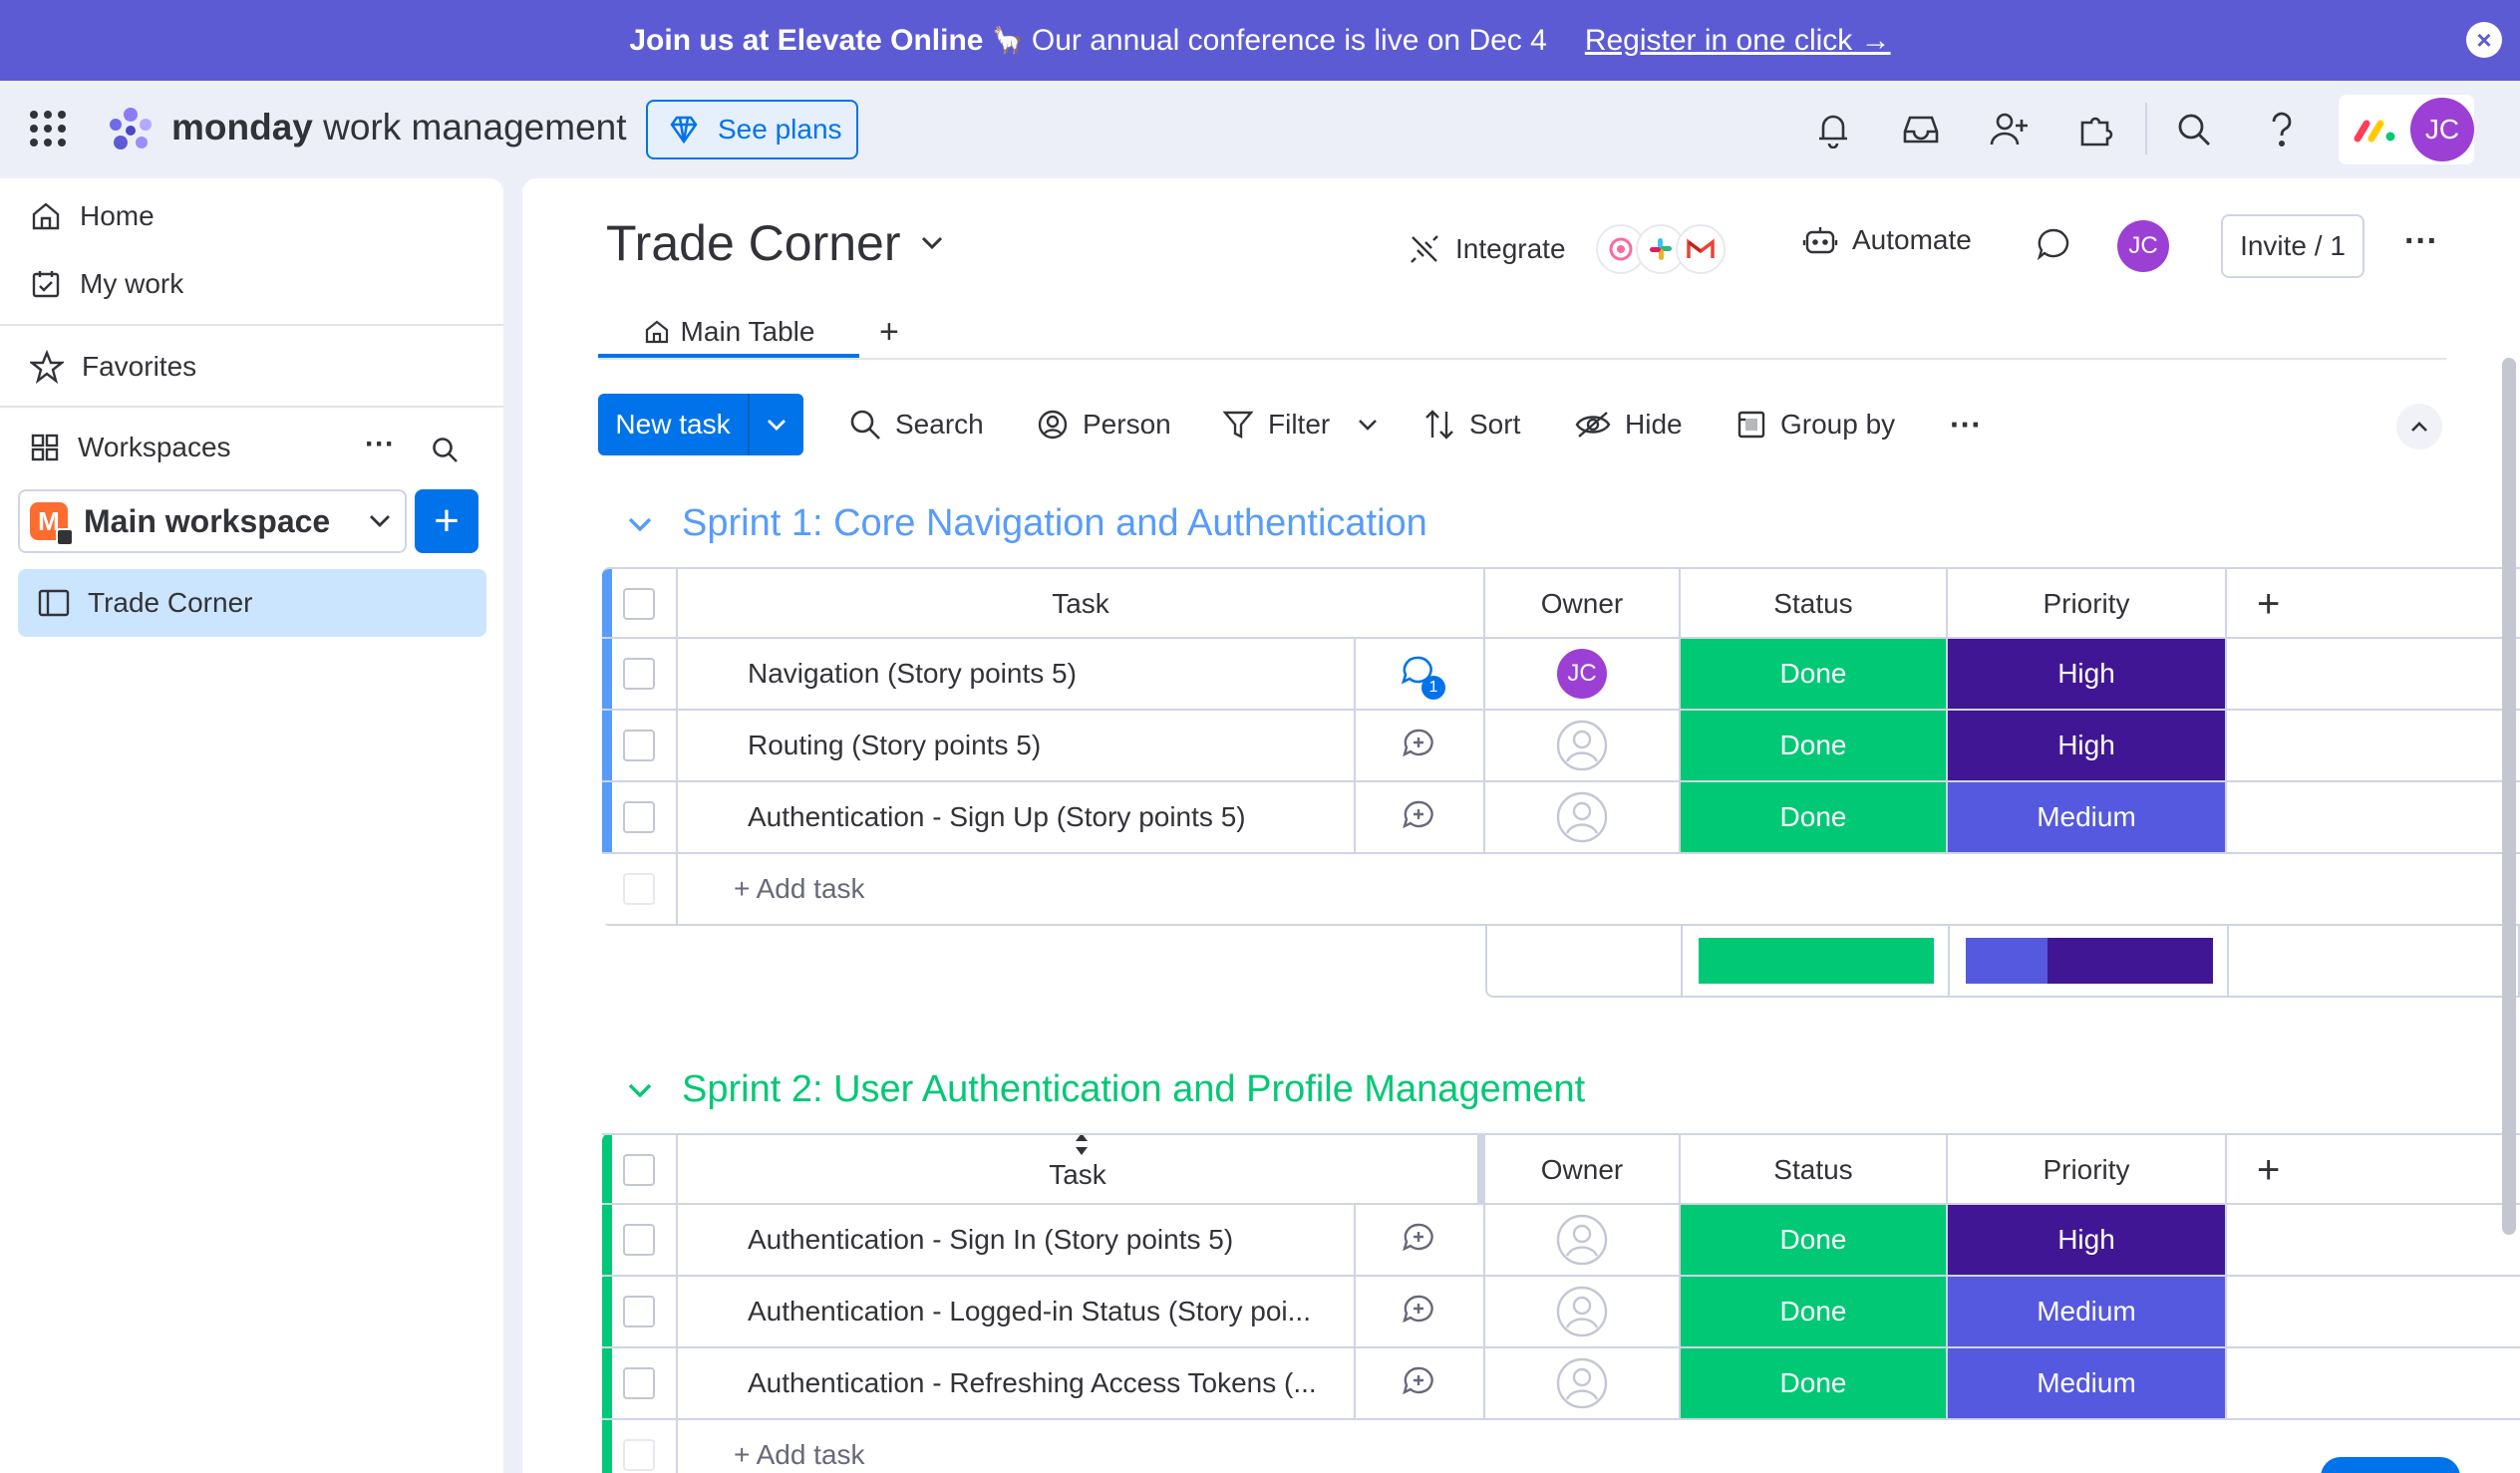 The image size is (2520, 1473). What do you see at coordinates (1082, 1146) in the screenshot?
I see `resize-handle-icon` at bounding box center [1082, 1146].